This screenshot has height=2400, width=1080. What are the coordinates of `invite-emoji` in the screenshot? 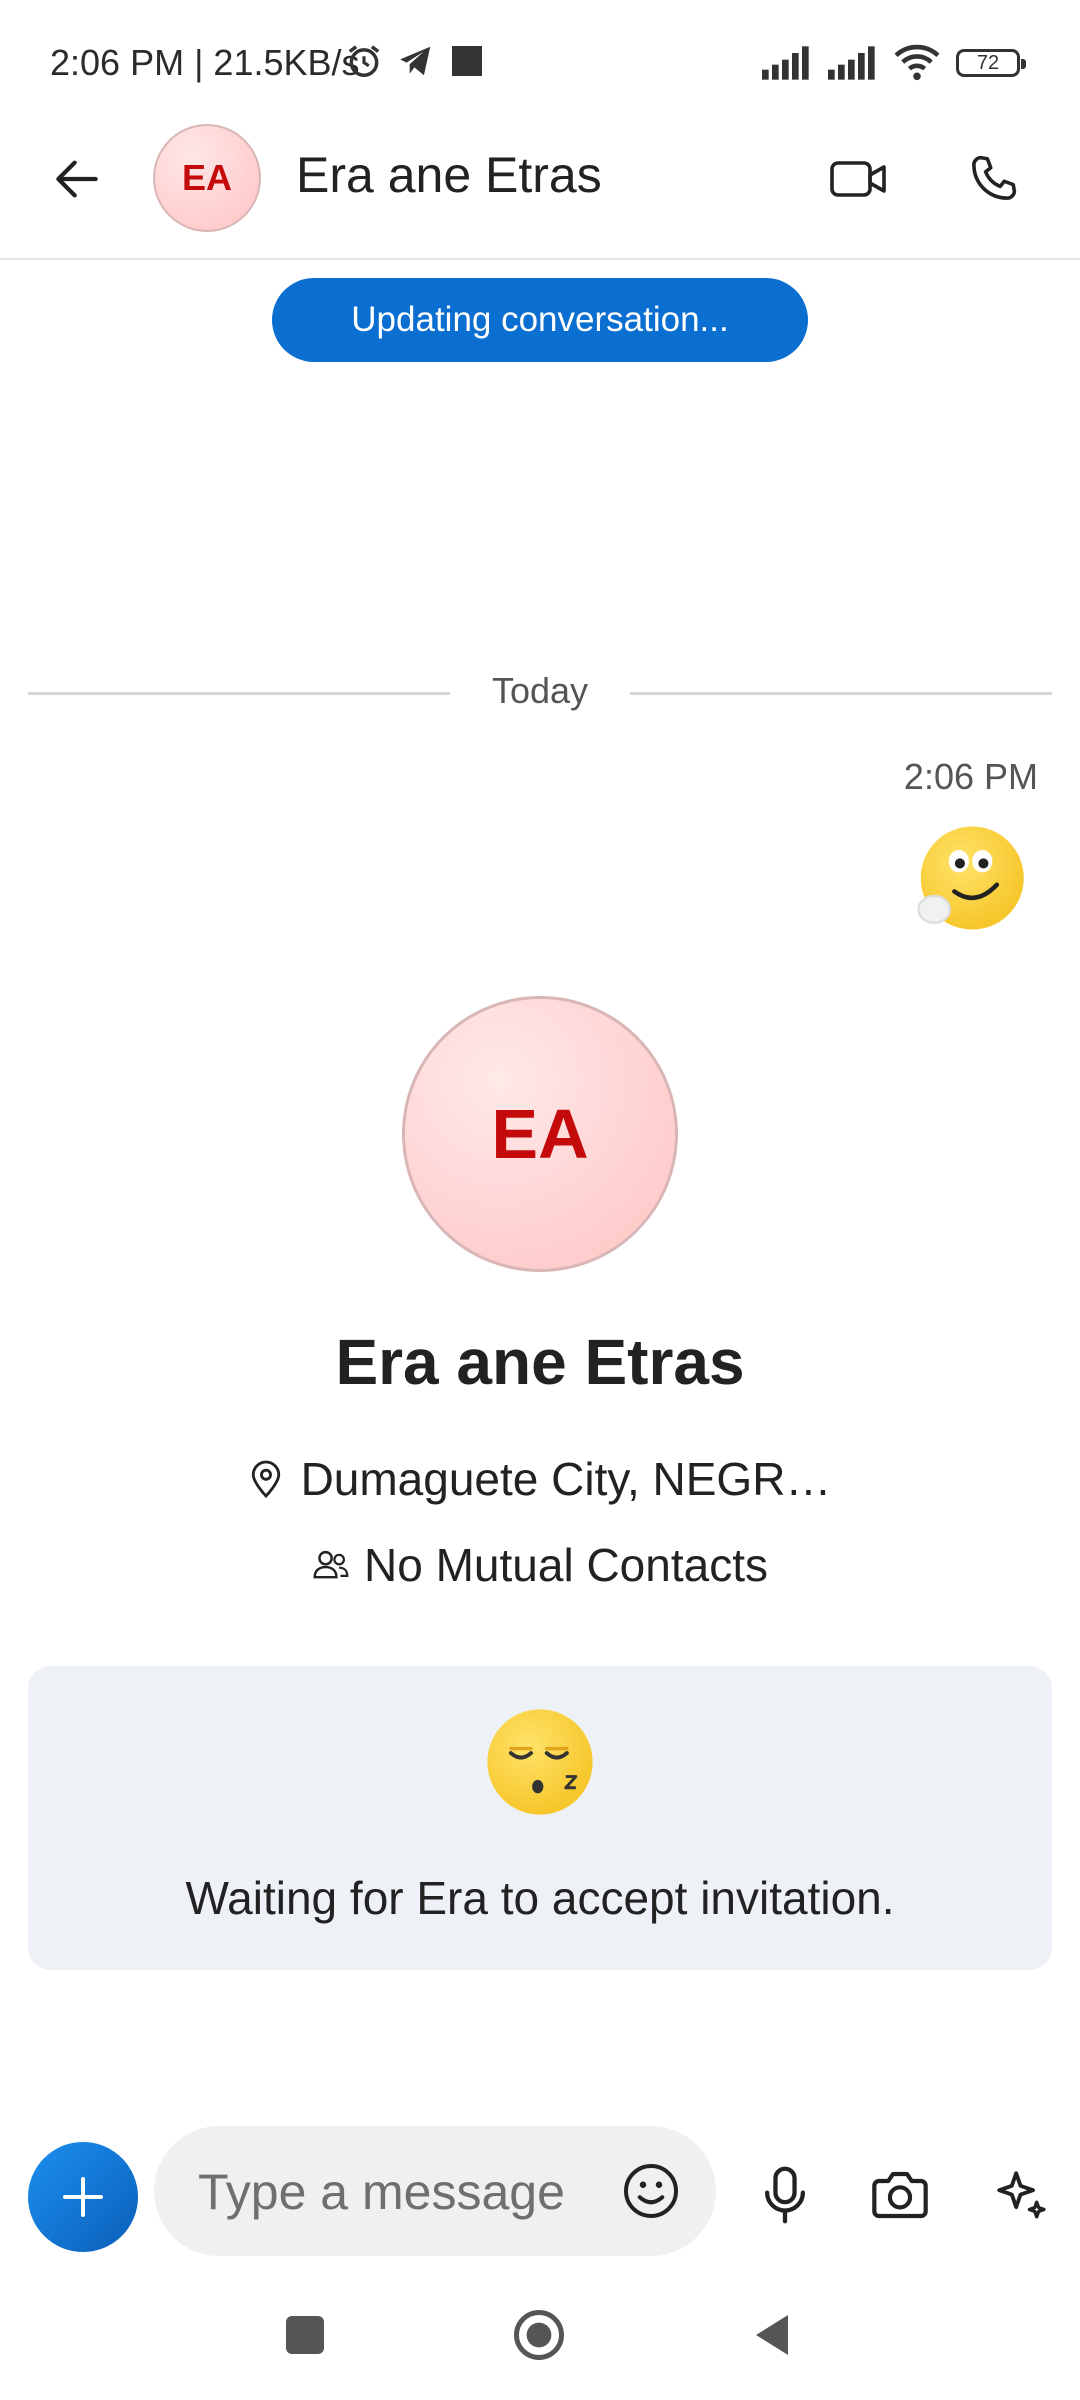 It's located at (540, 1762).